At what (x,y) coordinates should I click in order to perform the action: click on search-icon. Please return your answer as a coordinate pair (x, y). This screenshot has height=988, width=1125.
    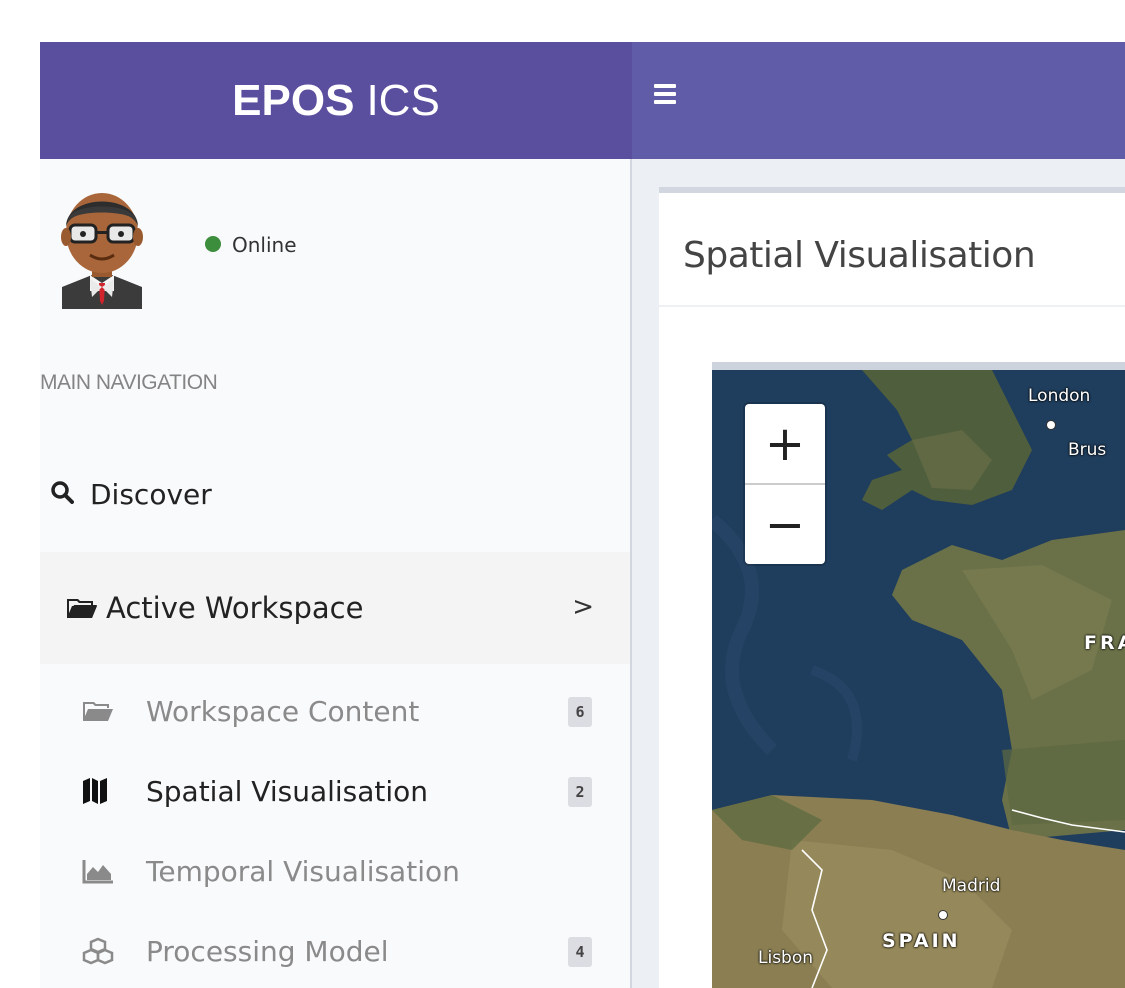
    Looking at the image, I should click on (70, 494).